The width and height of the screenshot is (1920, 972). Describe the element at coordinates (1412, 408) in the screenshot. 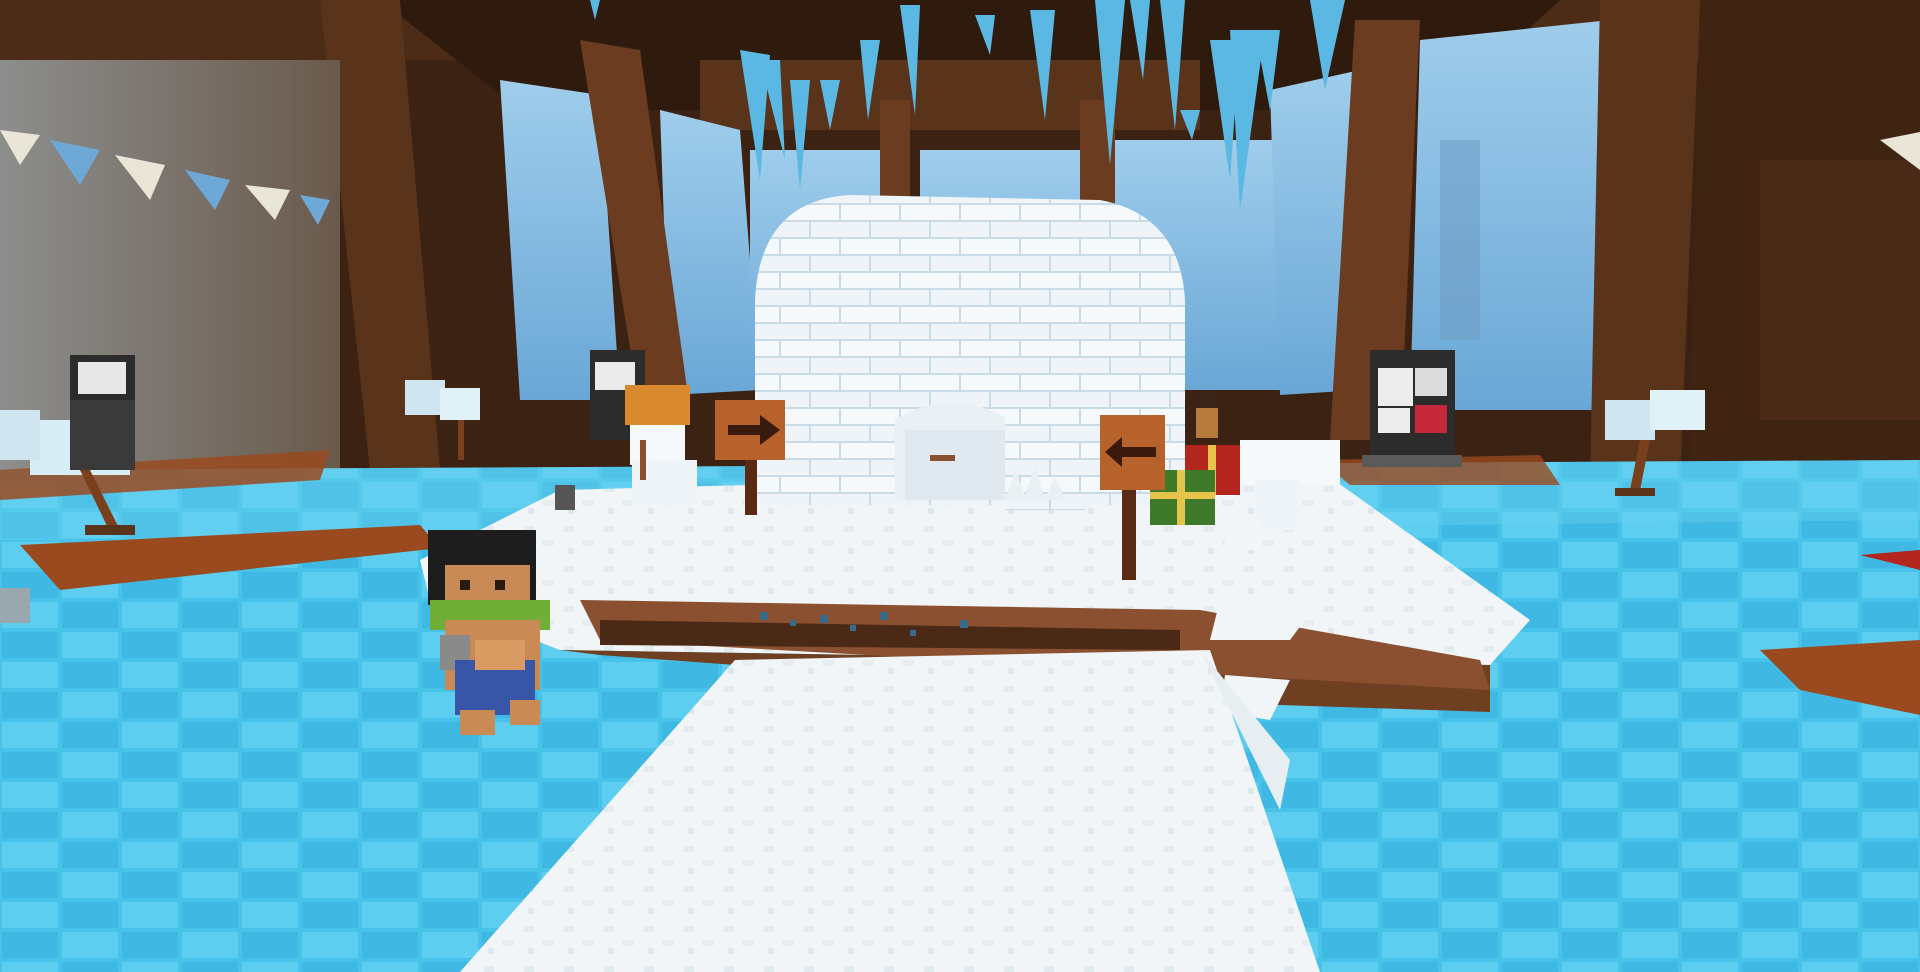

I see `info-kiosk-right` at that location.